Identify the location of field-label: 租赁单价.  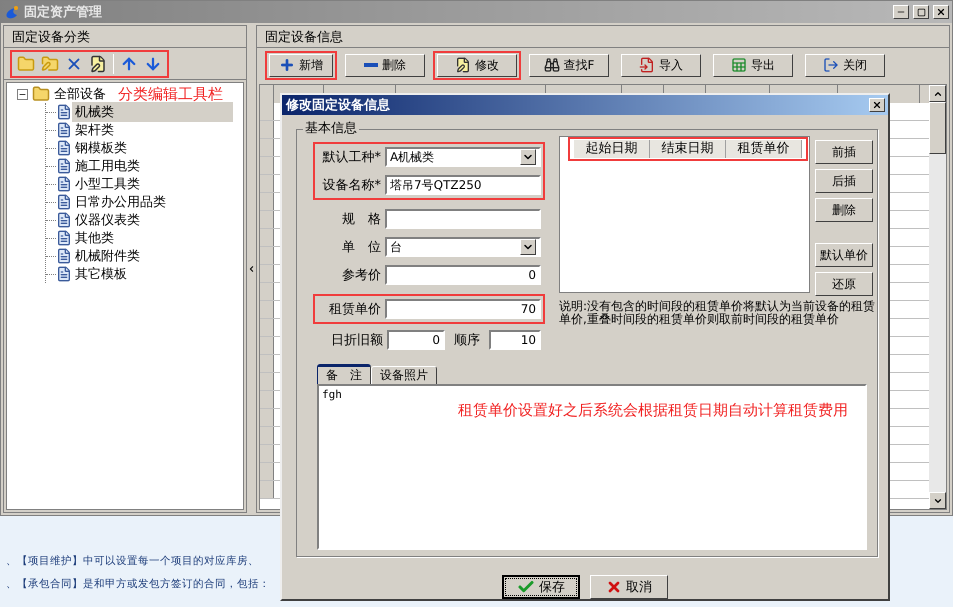
(354, 309).